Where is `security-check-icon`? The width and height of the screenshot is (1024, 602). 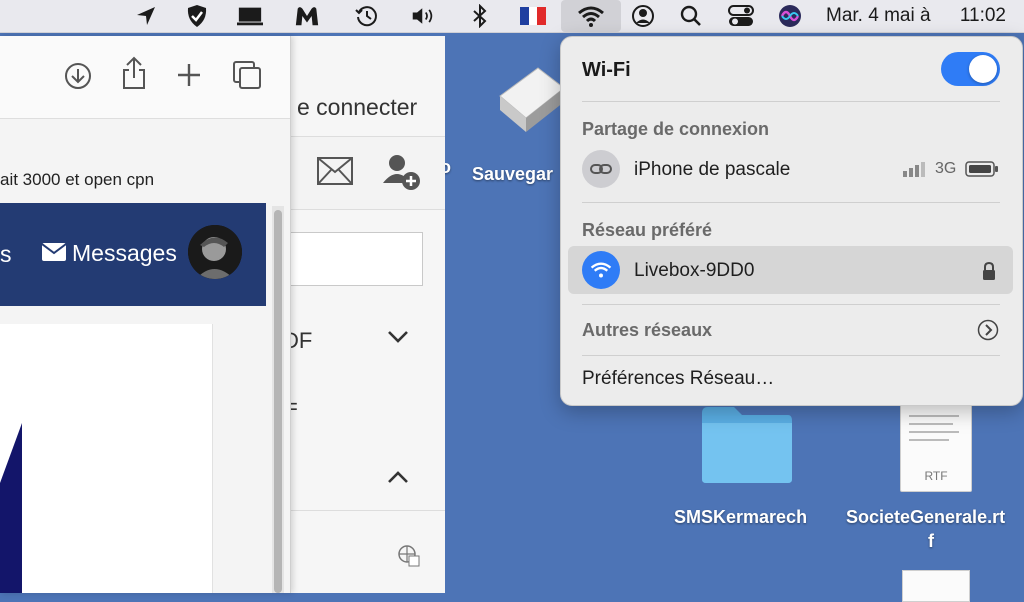 security-check-icon is located at coordinates (197, 16).